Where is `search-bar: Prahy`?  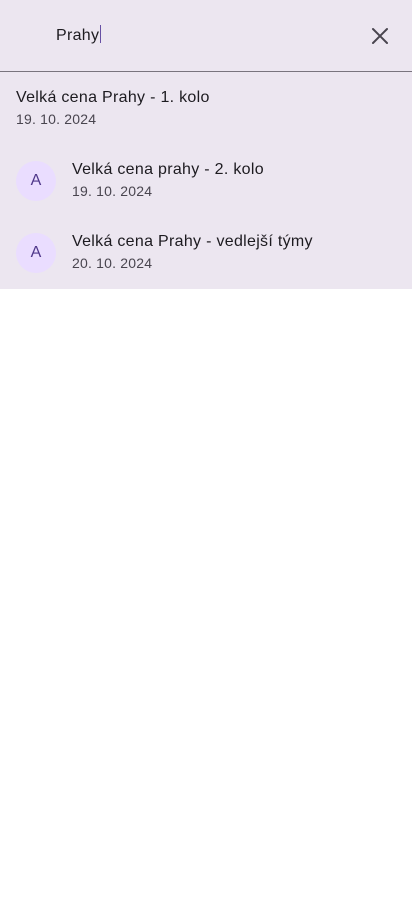
search-bar: Prahy is located at coordinates (206, 36).